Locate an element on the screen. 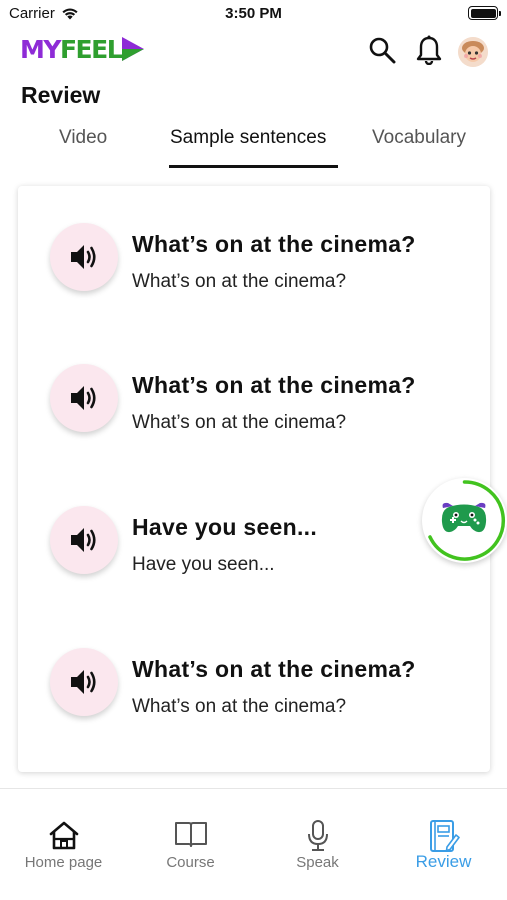  logo-feel: FEEL is located at coordinates (91, 49).